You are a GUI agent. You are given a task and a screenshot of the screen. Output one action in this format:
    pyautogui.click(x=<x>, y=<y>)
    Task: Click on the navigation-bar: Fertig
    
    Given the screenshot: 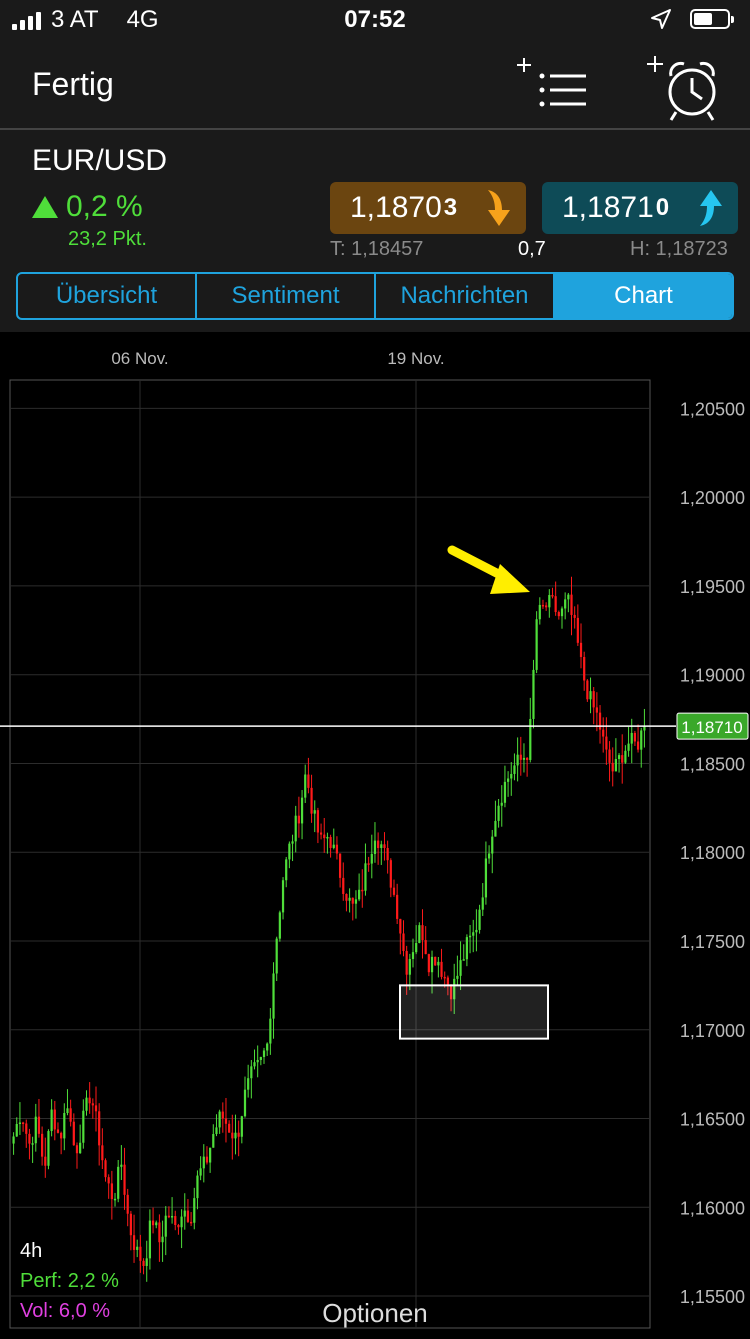 What is the action you would take?
    pyautogui.click(x=375, y=87)
    